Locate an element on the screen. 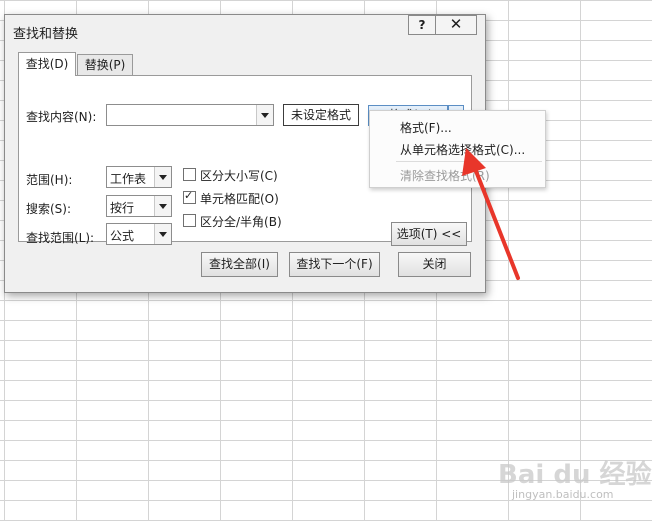  annotation-arrow is located at coordinates (491, 214).